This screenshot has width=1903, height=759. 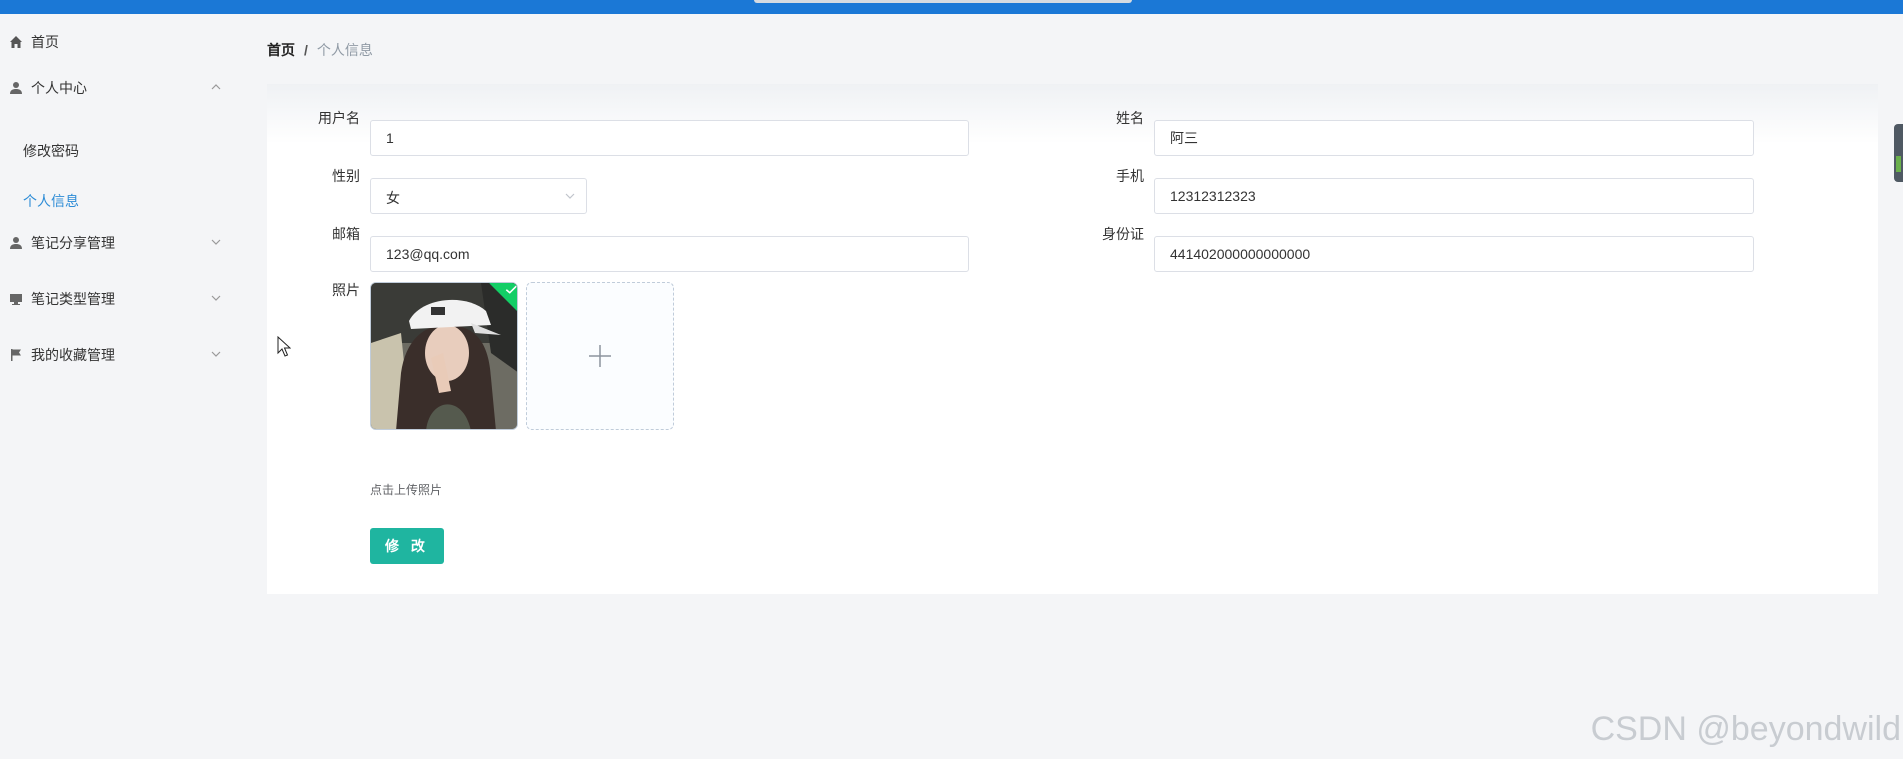 I want to click on breadcrumb-home: 首页, so click(x=281, y=50).